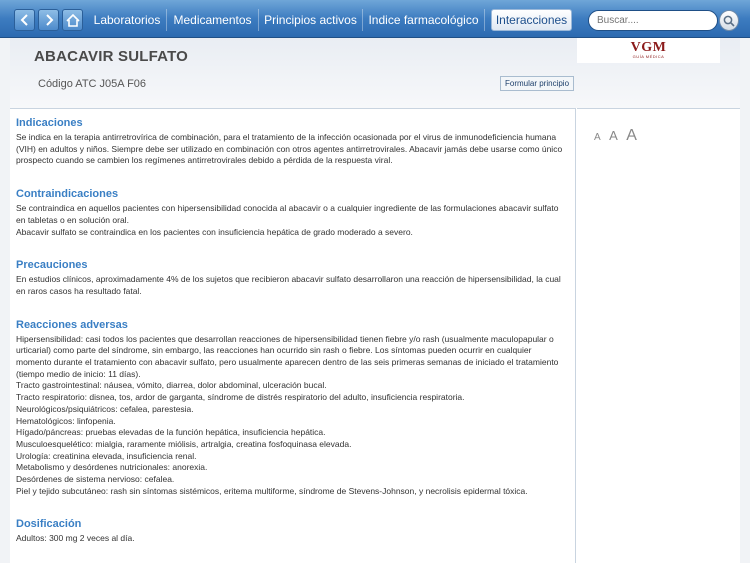 This screenshot has width=750, height=563. Describe the element at coordinates (72, 324) in the screenshot. I see `section-heading: Reacciones adversas` at that location.